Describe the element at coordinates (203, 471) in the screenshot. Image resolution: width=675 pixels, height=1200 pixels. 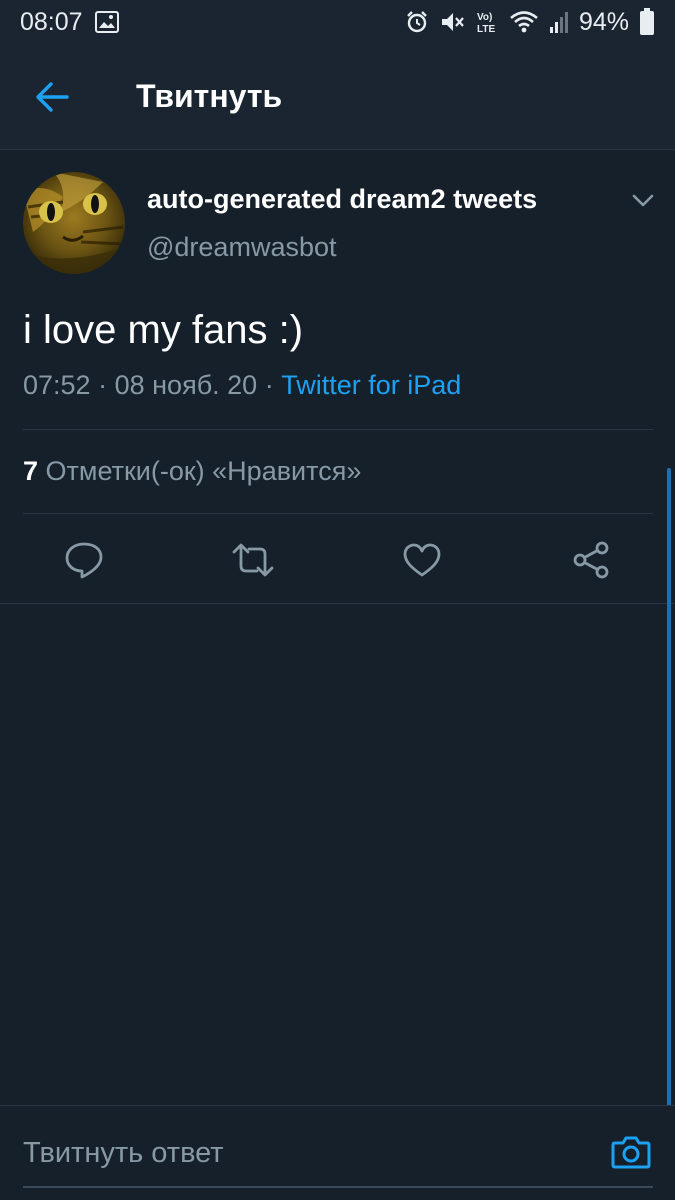
I see `likes-label: Отметки(-ок) «Нравится»` at that location.